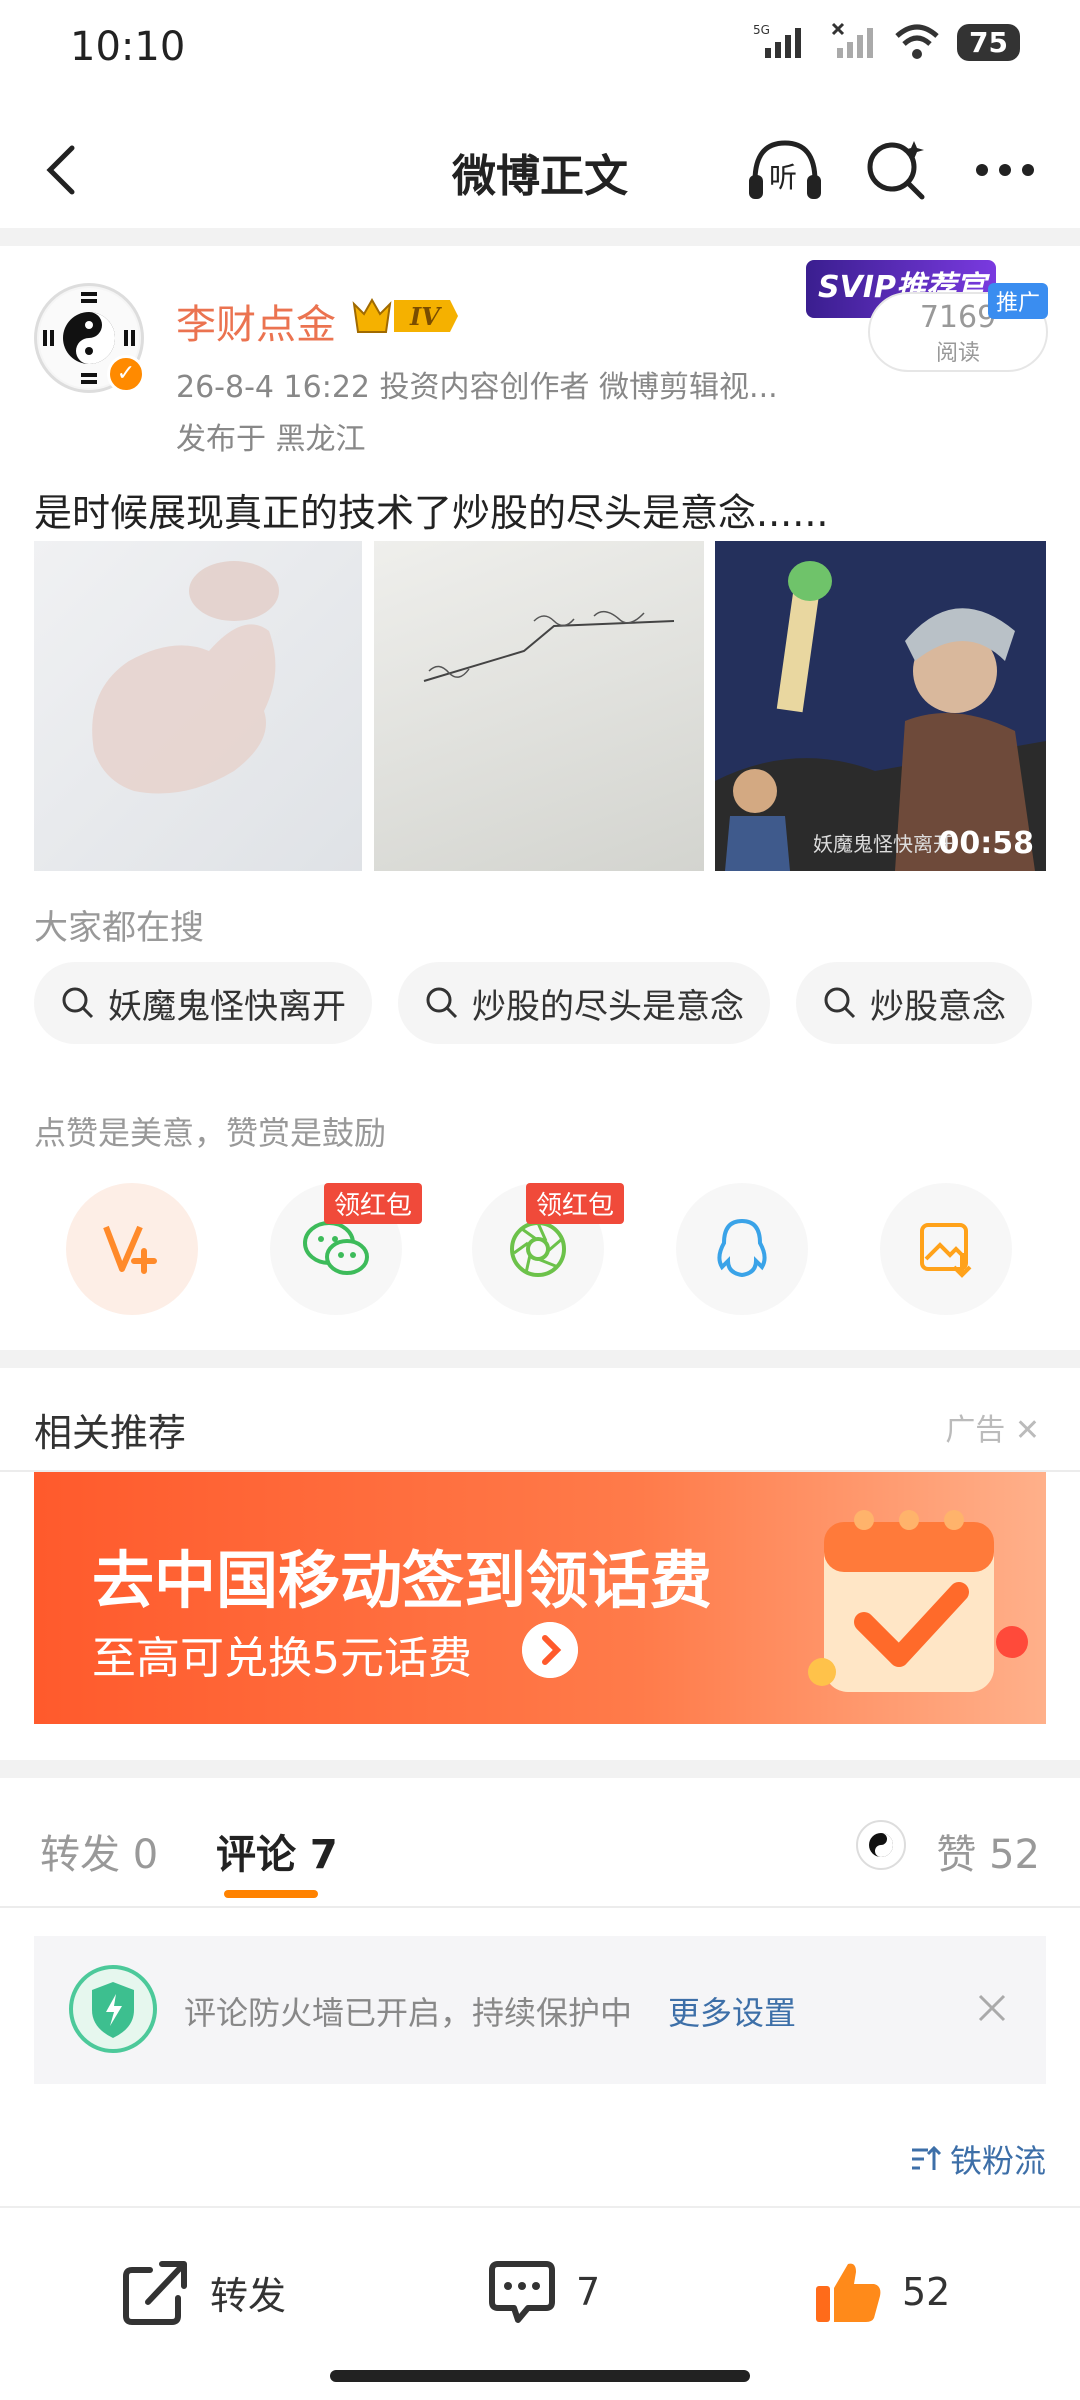 This screenshot has height=2400, width=1080. I want to click on home-indicator, so click(540, 2376).